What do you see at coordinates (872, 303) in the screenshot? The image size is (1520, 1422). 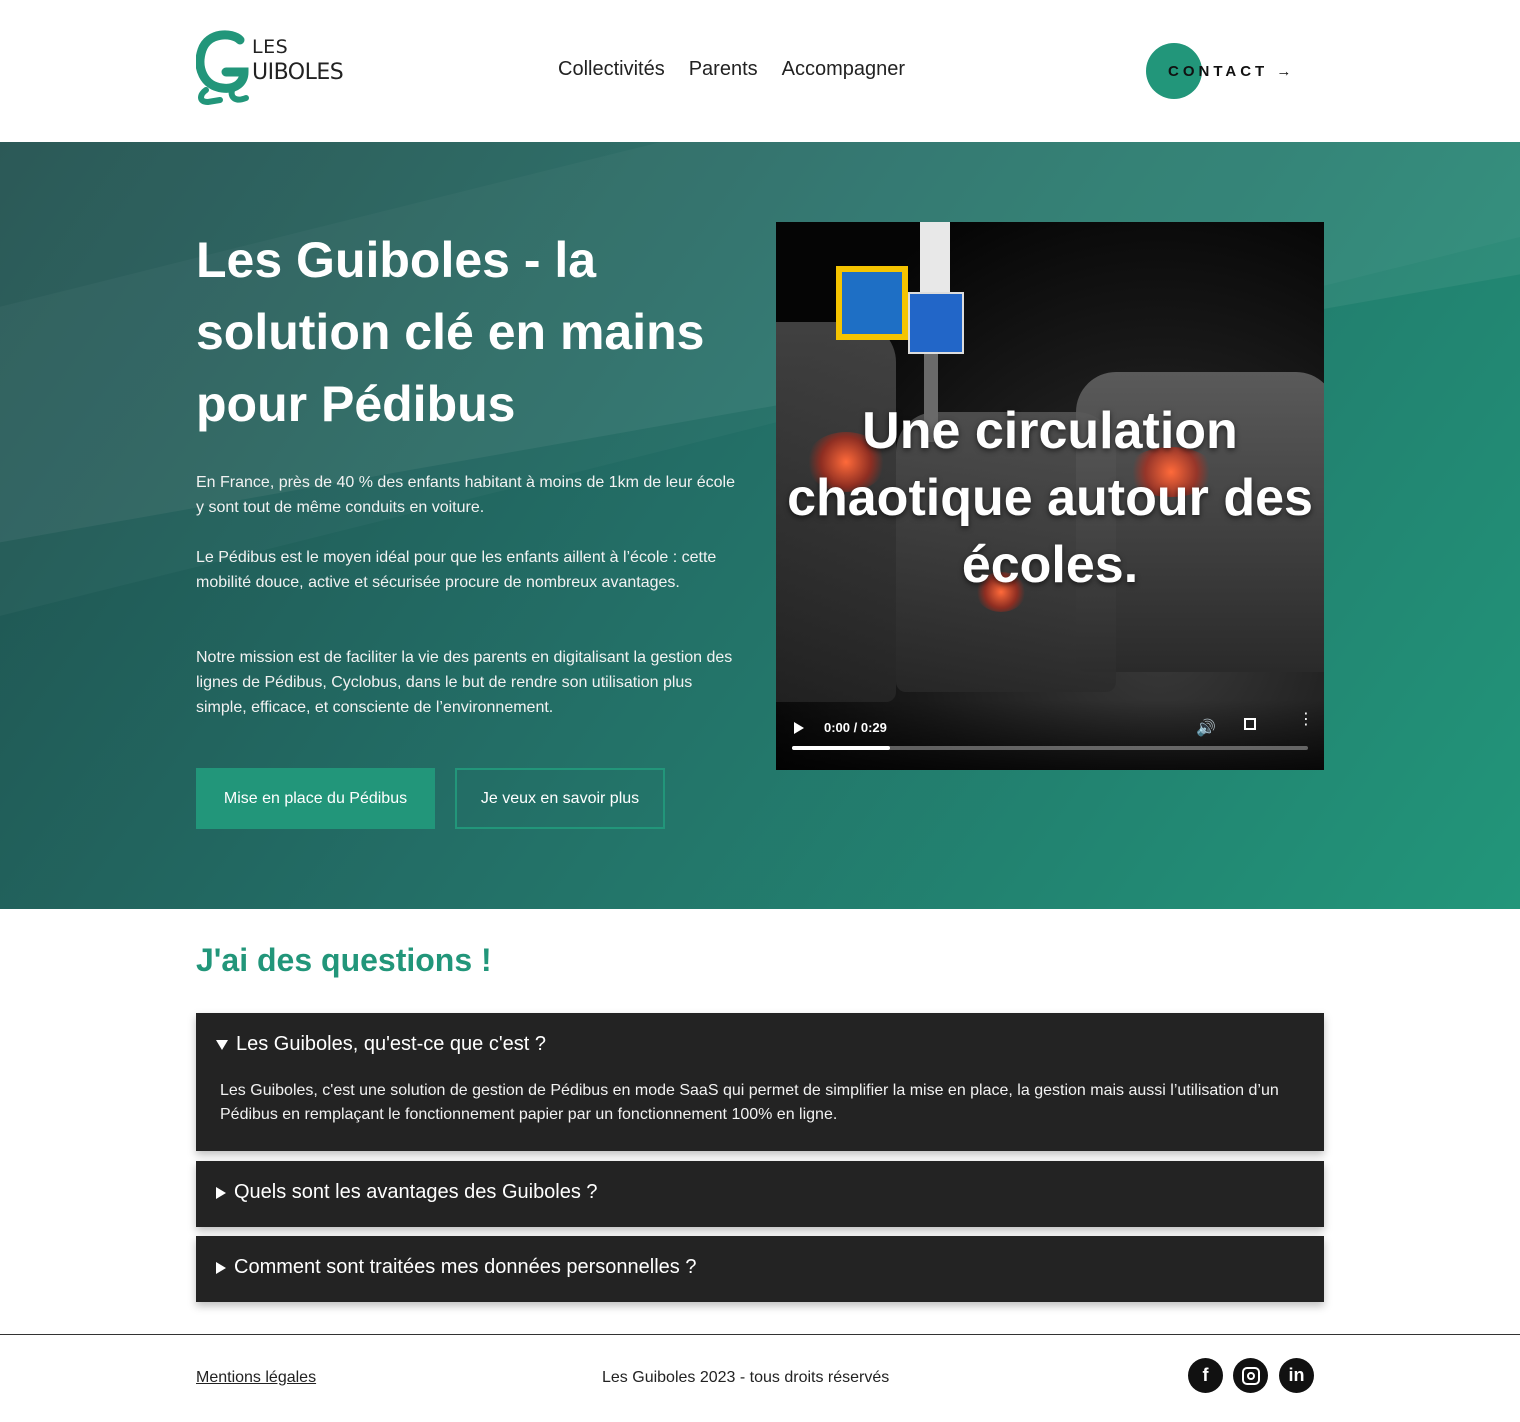 I see `video-pedestrian-sign` at bounding box center [872, 303].